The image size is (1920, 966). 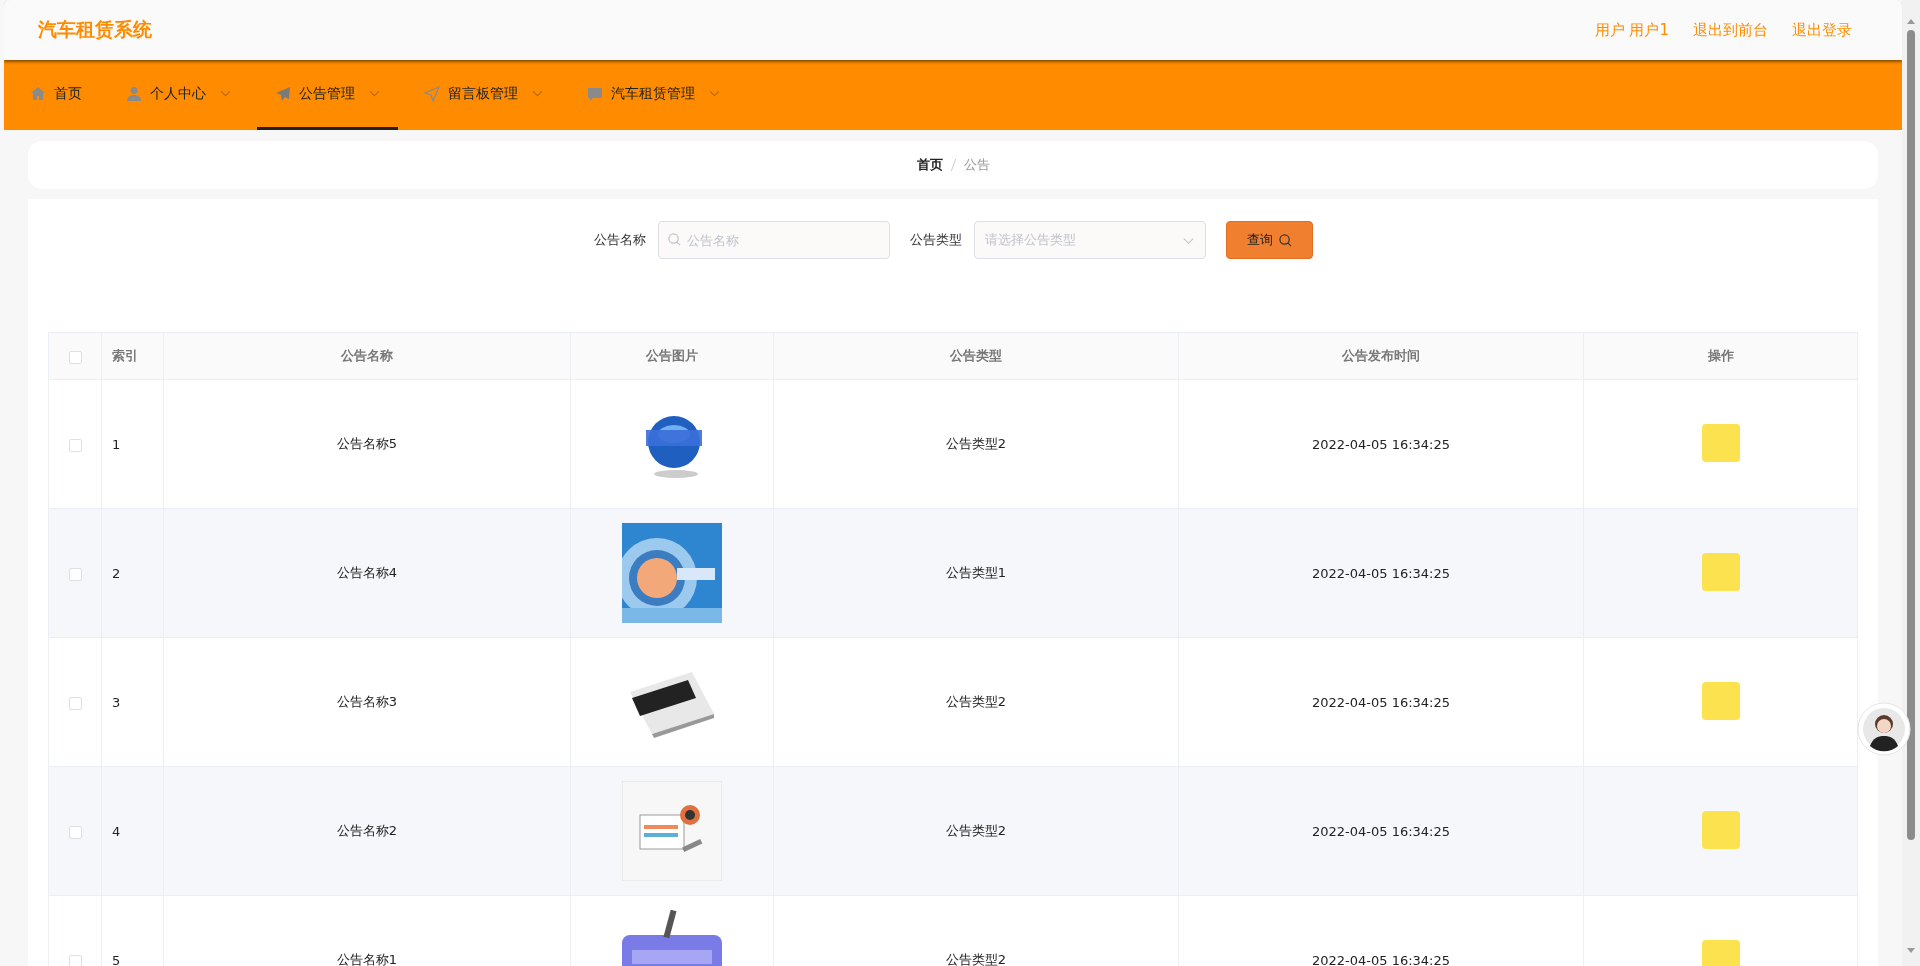 I want to click on nav-tab: 留言板管理, so click(x=483, y=95).